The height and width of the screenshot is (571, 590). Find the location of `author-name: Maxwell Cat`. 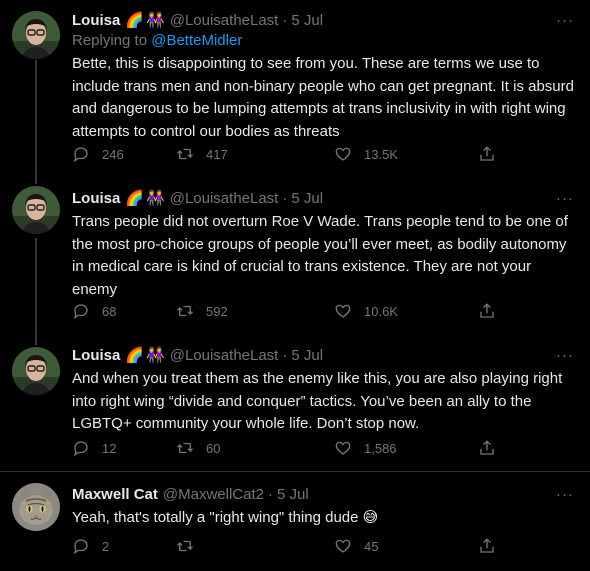

author-name: Maxwell Cat is located at coordinates (115, 494).